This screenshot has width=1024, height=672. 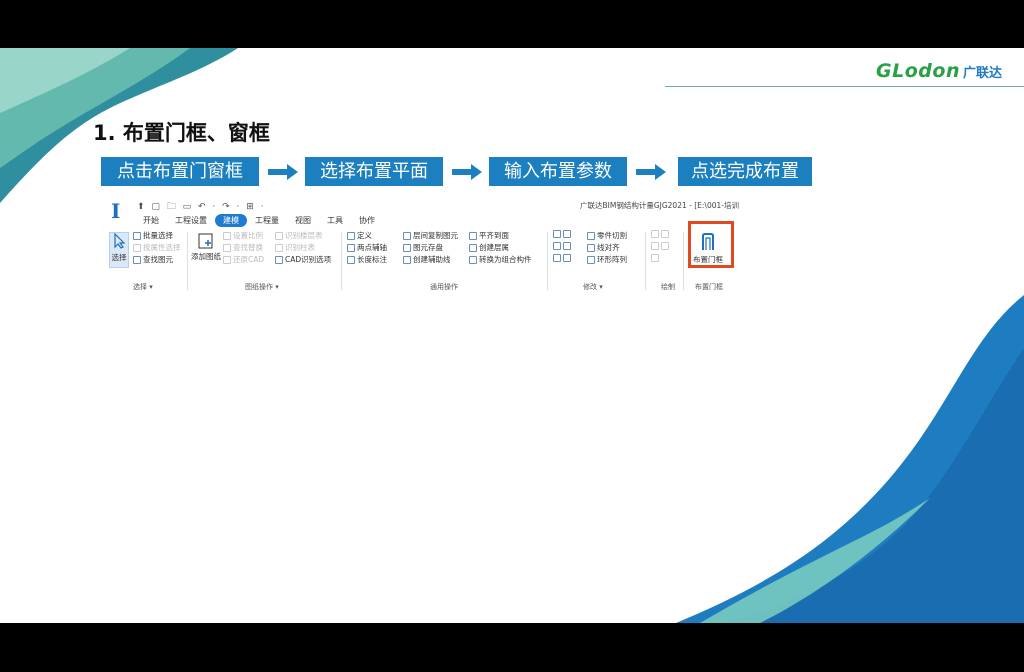 I want to click on rotate-icon, so click(x=567, y=234).